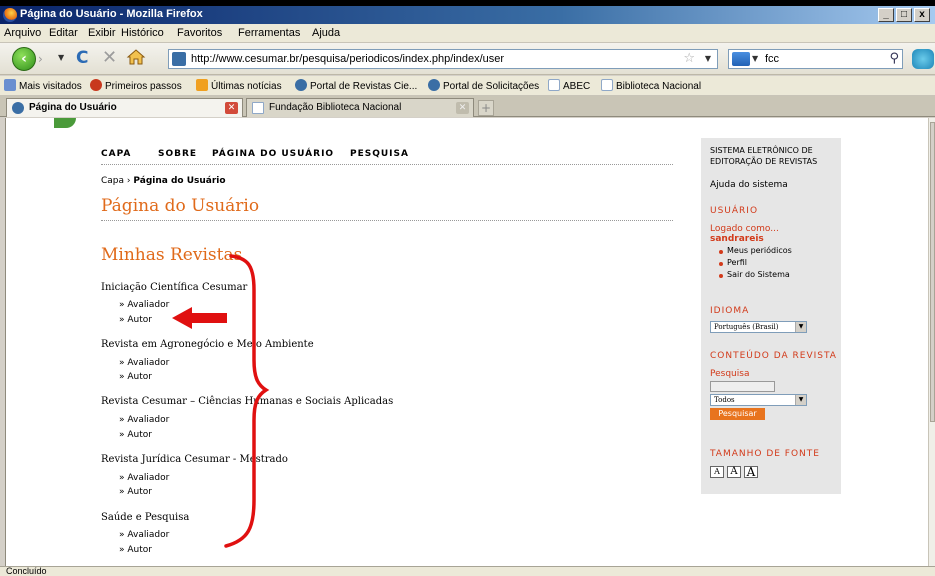  I want to click on page-icon, so click(554, 85).